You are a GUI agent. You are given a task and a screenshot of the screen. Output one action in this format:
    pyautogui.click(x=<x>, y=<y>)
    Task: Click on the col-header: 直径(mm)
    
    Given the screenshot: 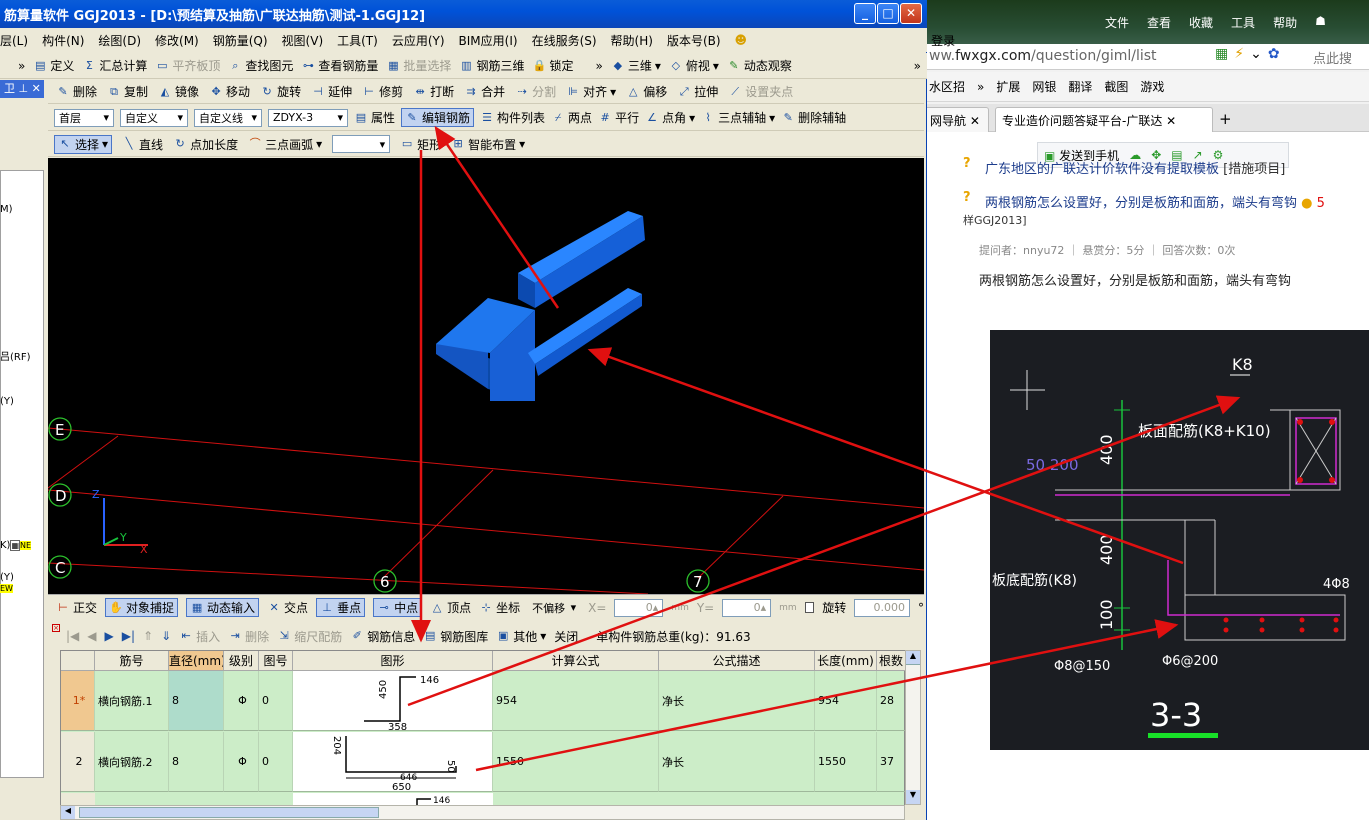 What is the action you would take?
    pyautogui.click(x=196, y=661)
    